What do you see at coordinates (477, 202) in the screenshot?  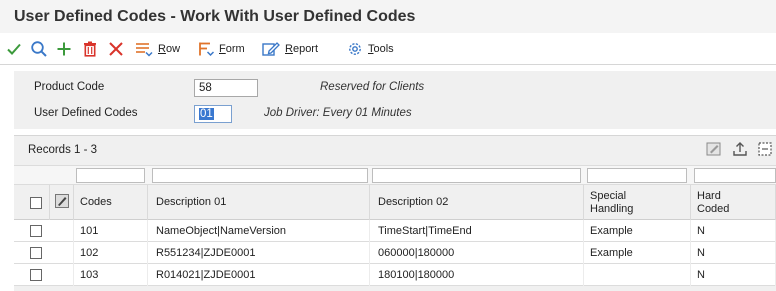 I see `column-header-description-02: Description 02` at bounding box center [477, 202].